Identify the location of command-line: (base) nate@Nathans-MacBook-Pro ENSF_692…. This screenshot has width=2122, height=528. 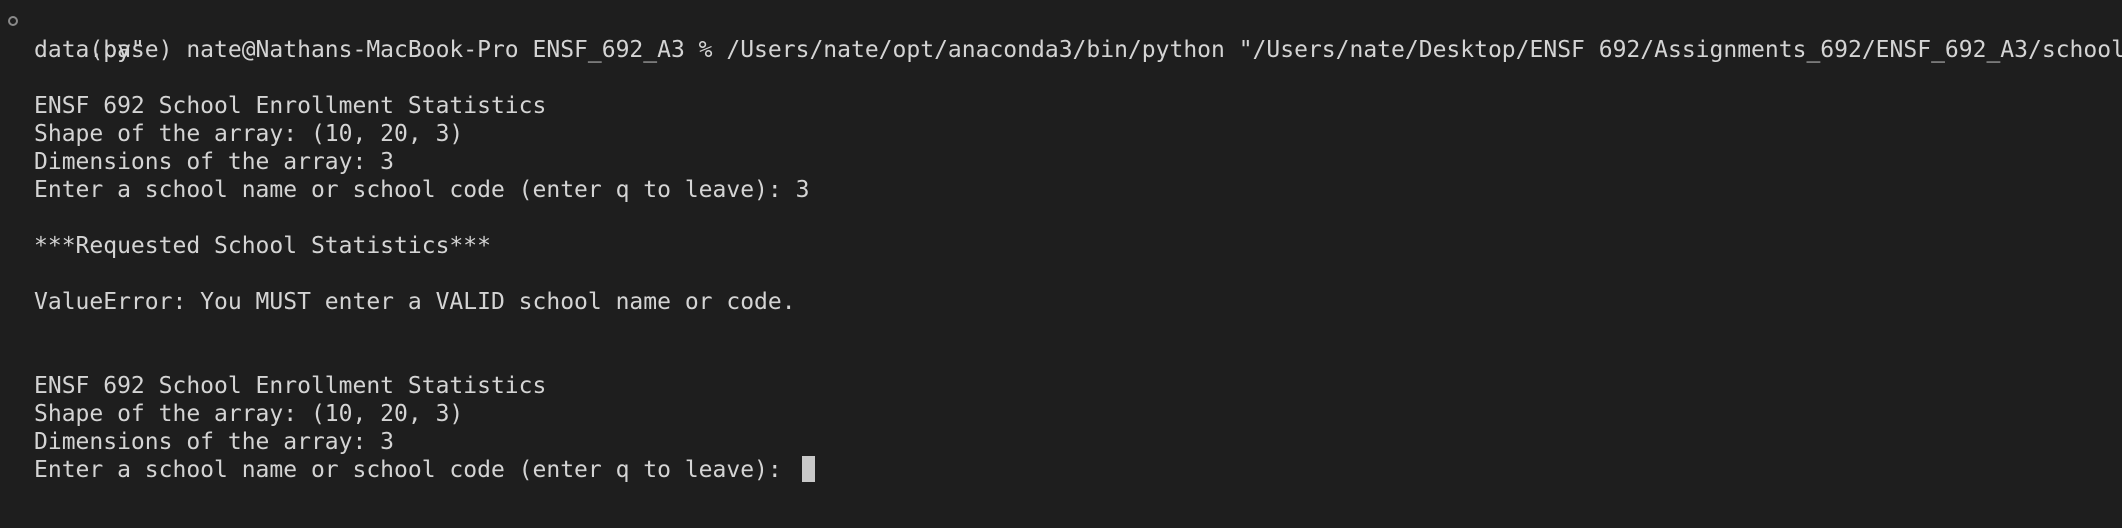
(1061, 35).